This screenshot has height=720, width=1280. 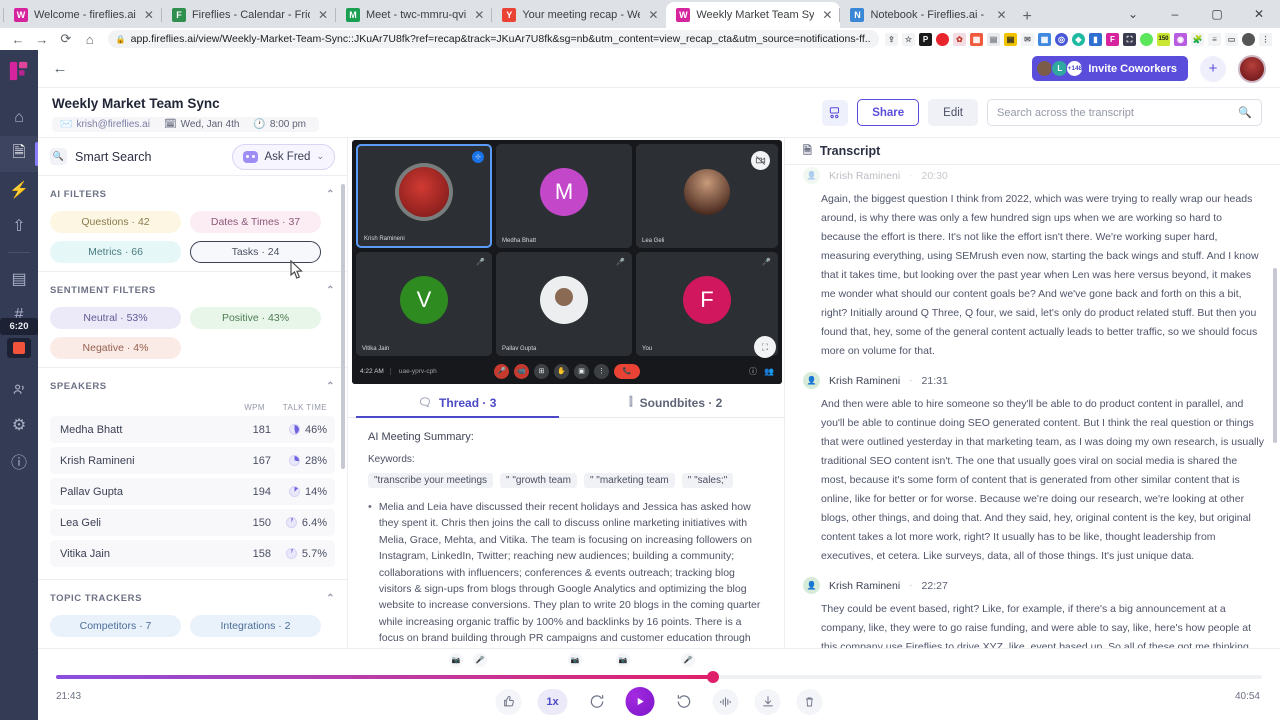 What do you see at coordinates (953, 112) in the screenshot?
I see `edit-button: Edit` at bounding box center [953, 112].